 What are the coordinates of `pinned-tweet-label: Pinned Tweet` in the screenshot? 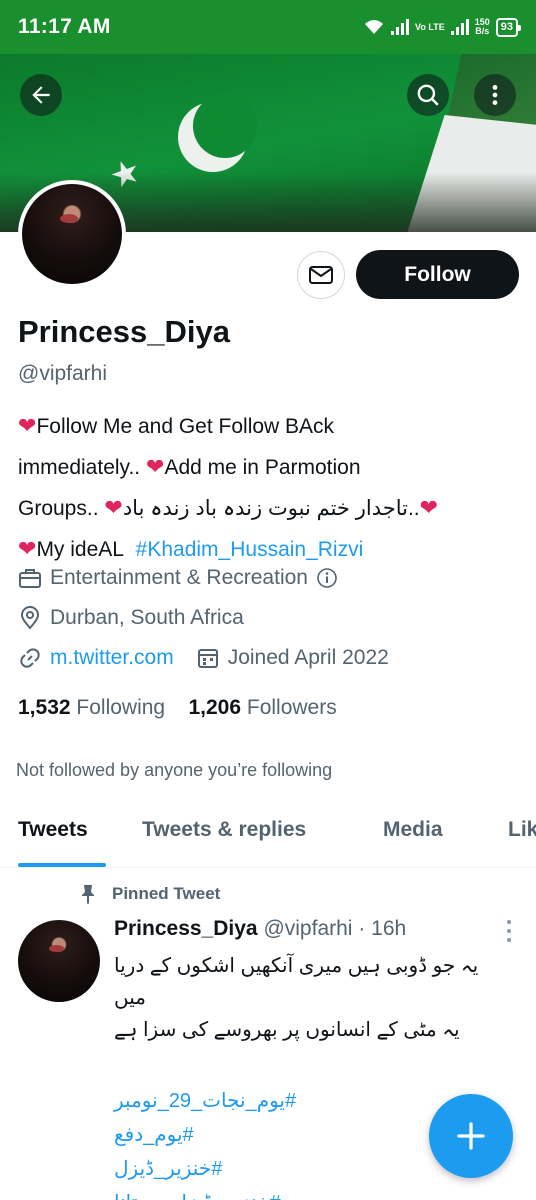 It's located at (150, 894).